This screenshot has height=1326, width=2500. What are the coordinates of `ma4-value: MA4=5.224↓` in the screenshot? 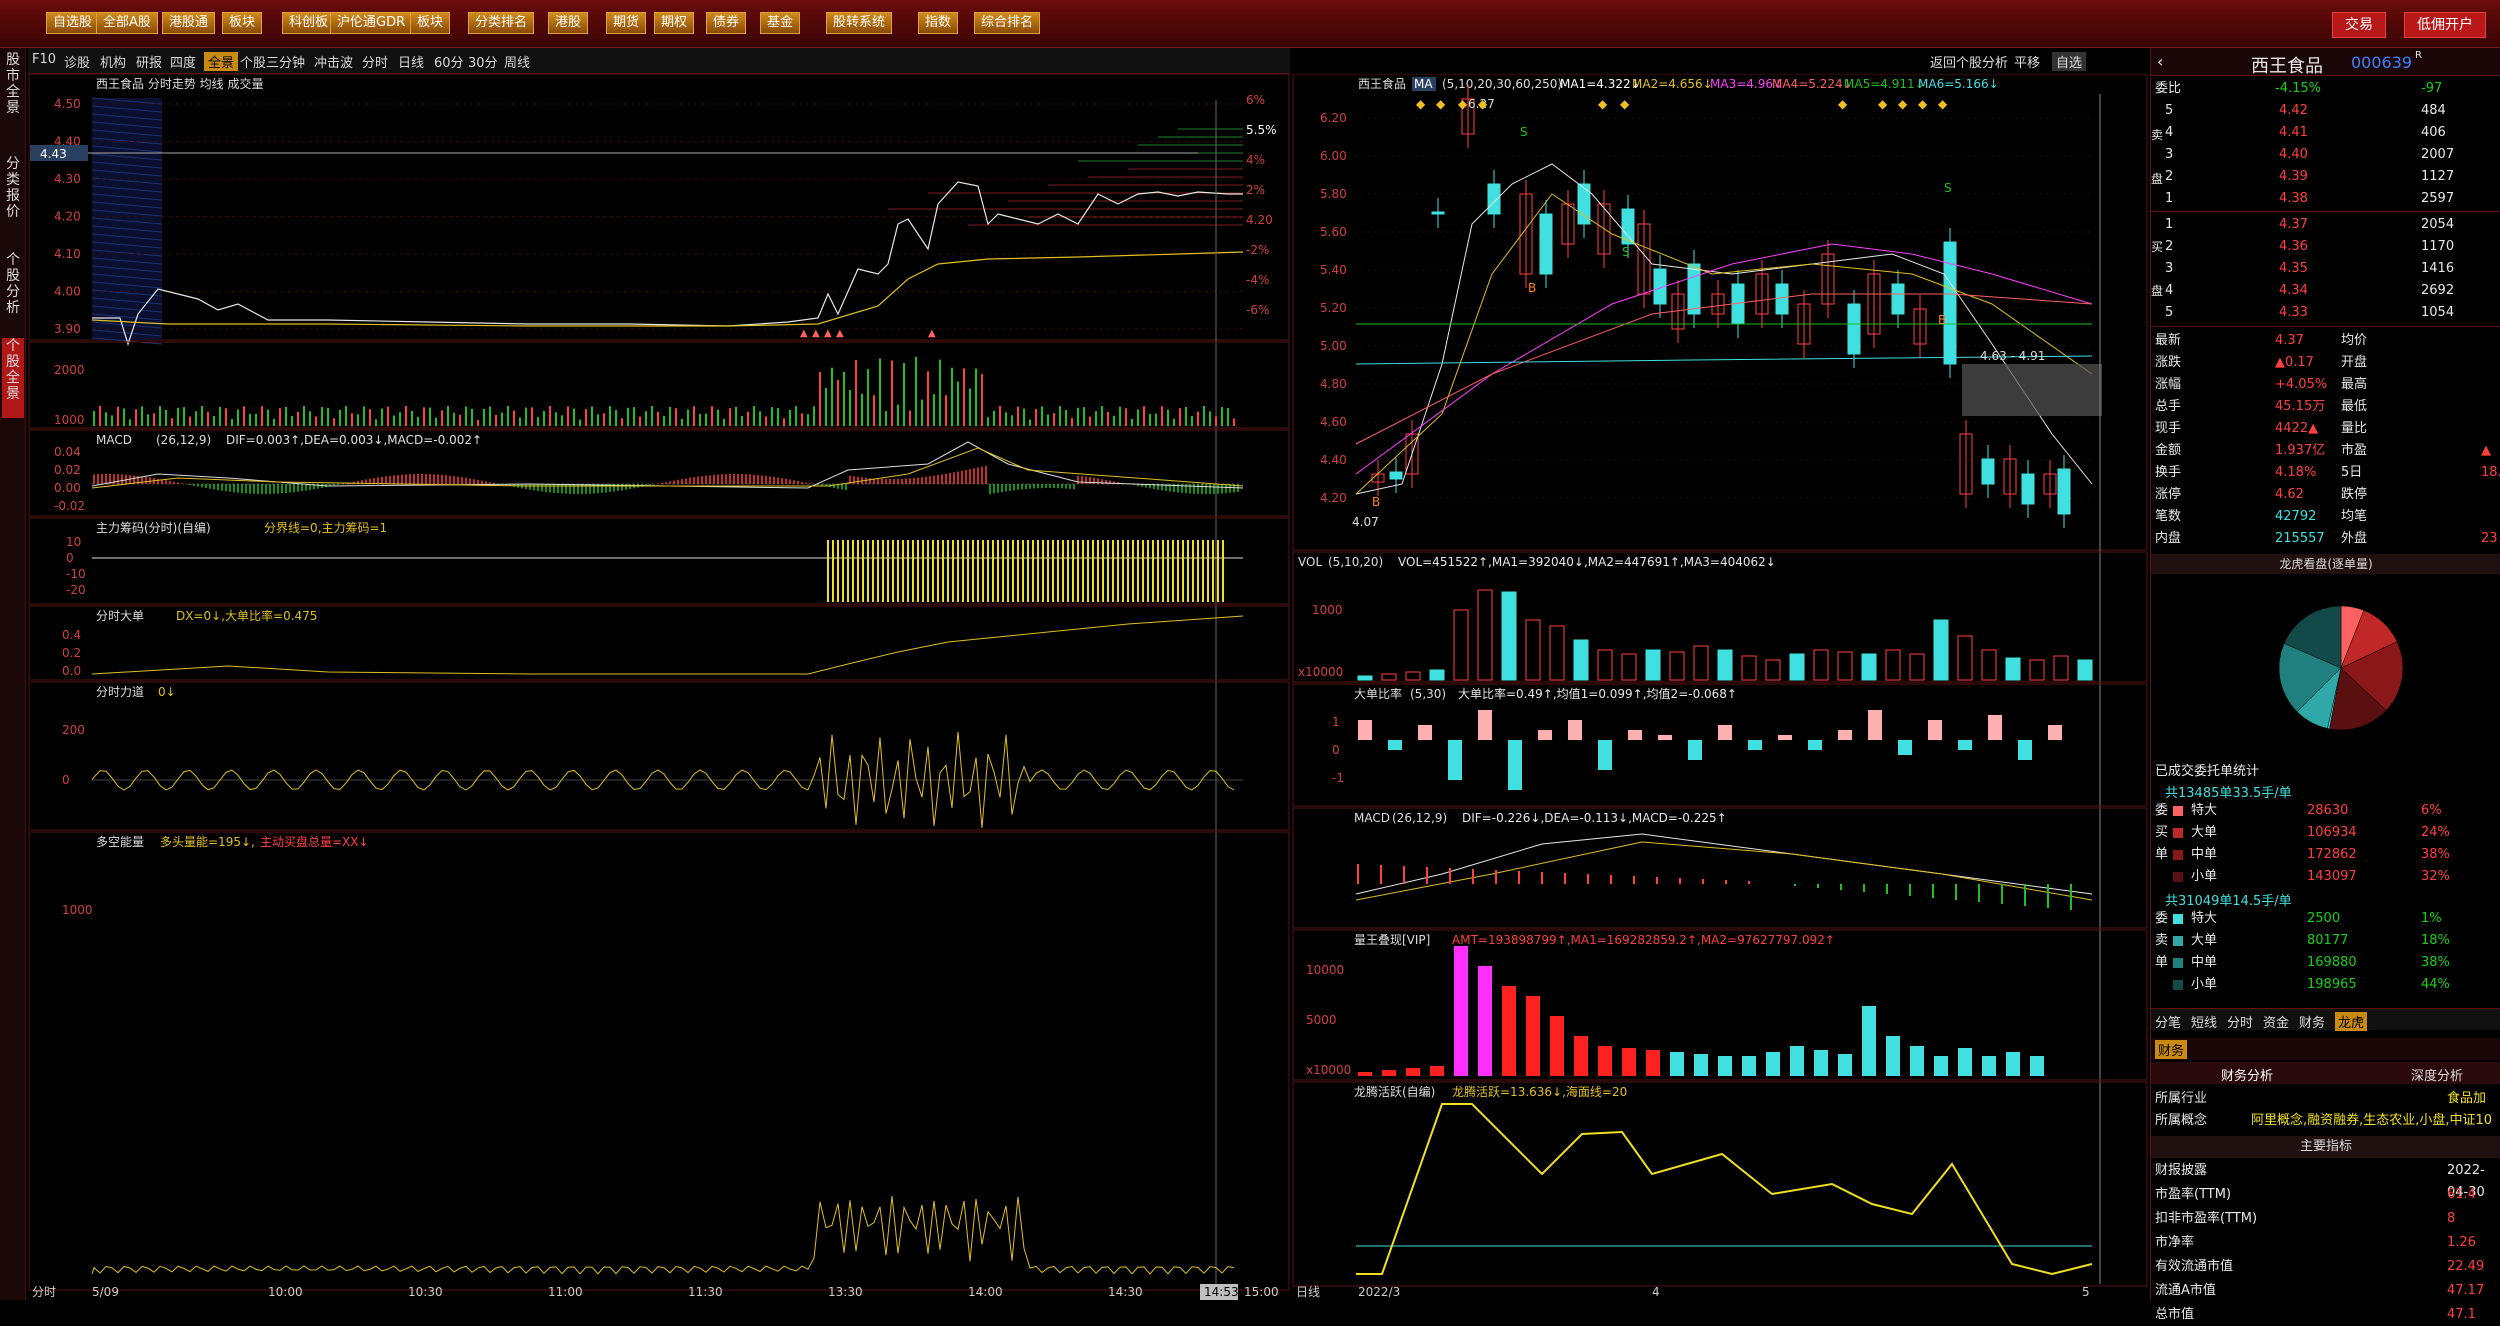 It's located at (1812, 84).